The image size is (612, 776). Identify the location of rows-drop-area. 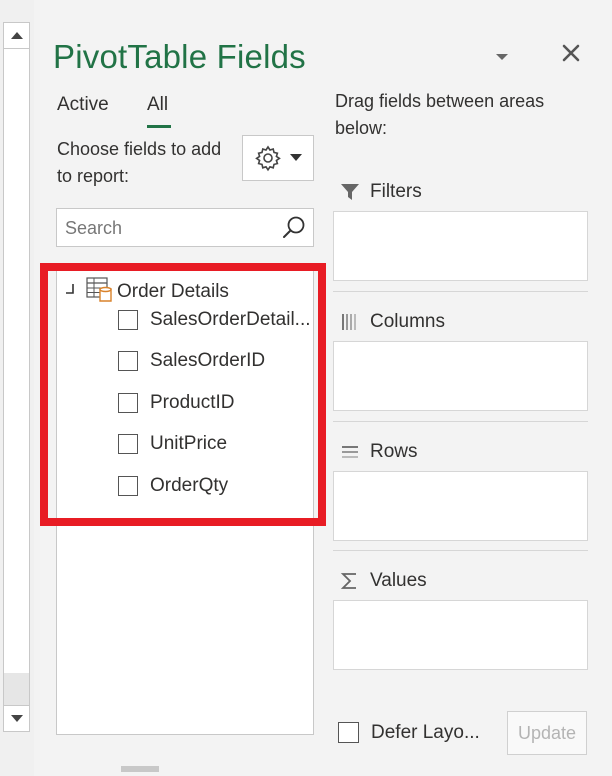
(460, 506).